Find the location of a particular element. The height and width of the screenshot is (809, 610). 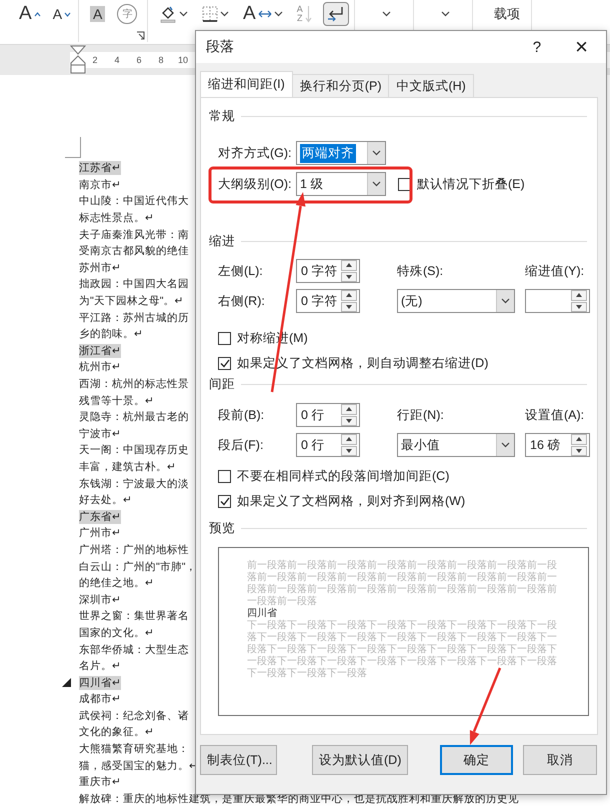

section-heading: 间距 is located at coordinates (222, 384).